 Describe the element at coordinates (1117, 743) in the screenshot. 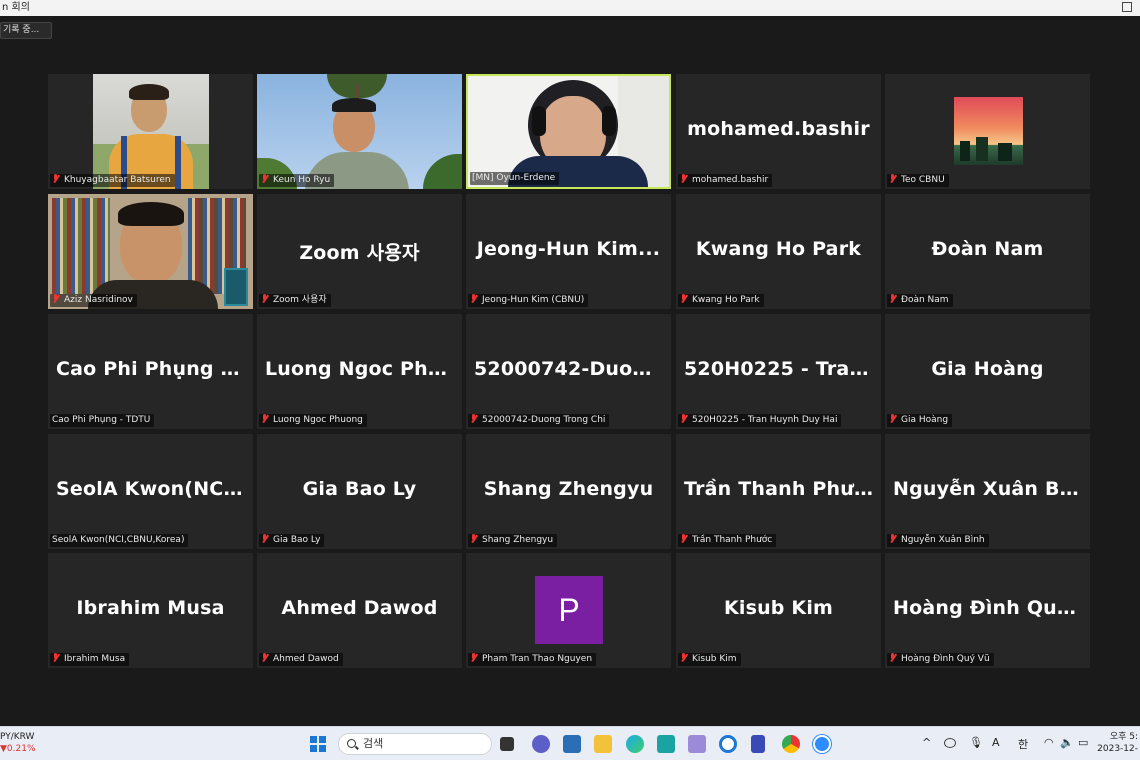

I see `system-clock: 오후 5: 2023-12-` at that location.